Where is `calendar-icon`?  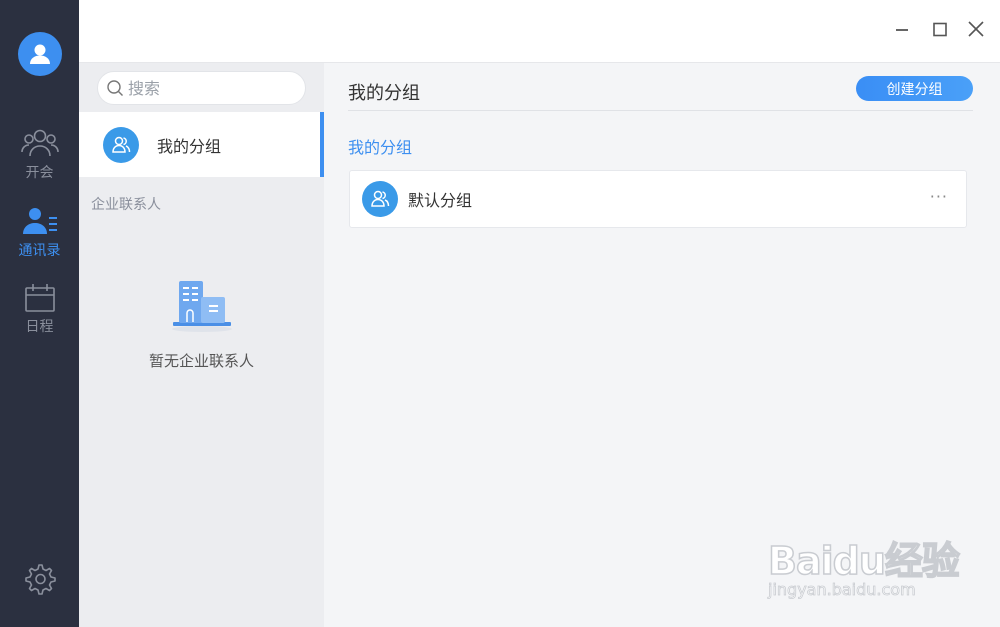 calendar-icon is located at coordinates (39, 298).